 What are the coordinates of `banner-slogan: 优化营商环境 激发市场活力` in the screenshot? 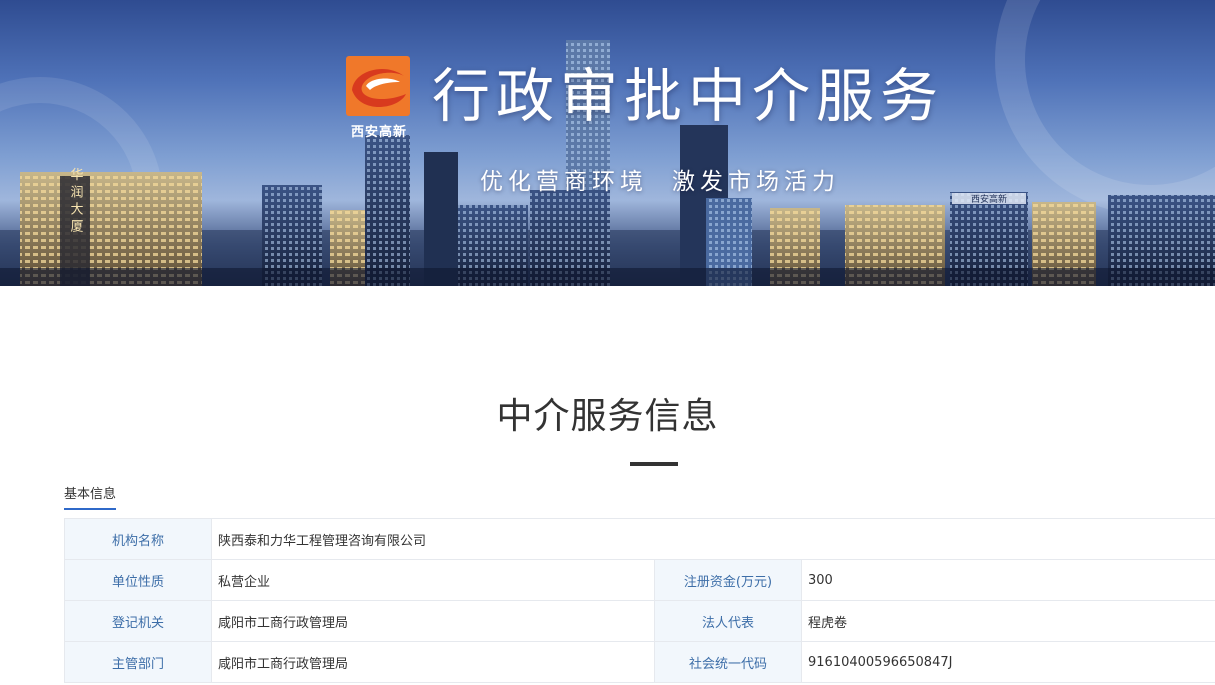 It's located at (660, 182).